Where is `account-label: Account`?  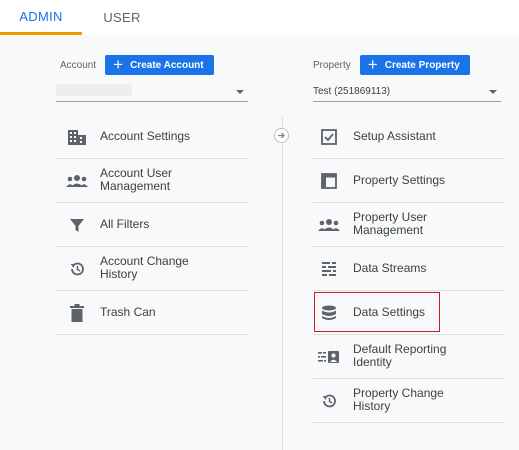 account-label: Account is located at coordinates (78, 65).